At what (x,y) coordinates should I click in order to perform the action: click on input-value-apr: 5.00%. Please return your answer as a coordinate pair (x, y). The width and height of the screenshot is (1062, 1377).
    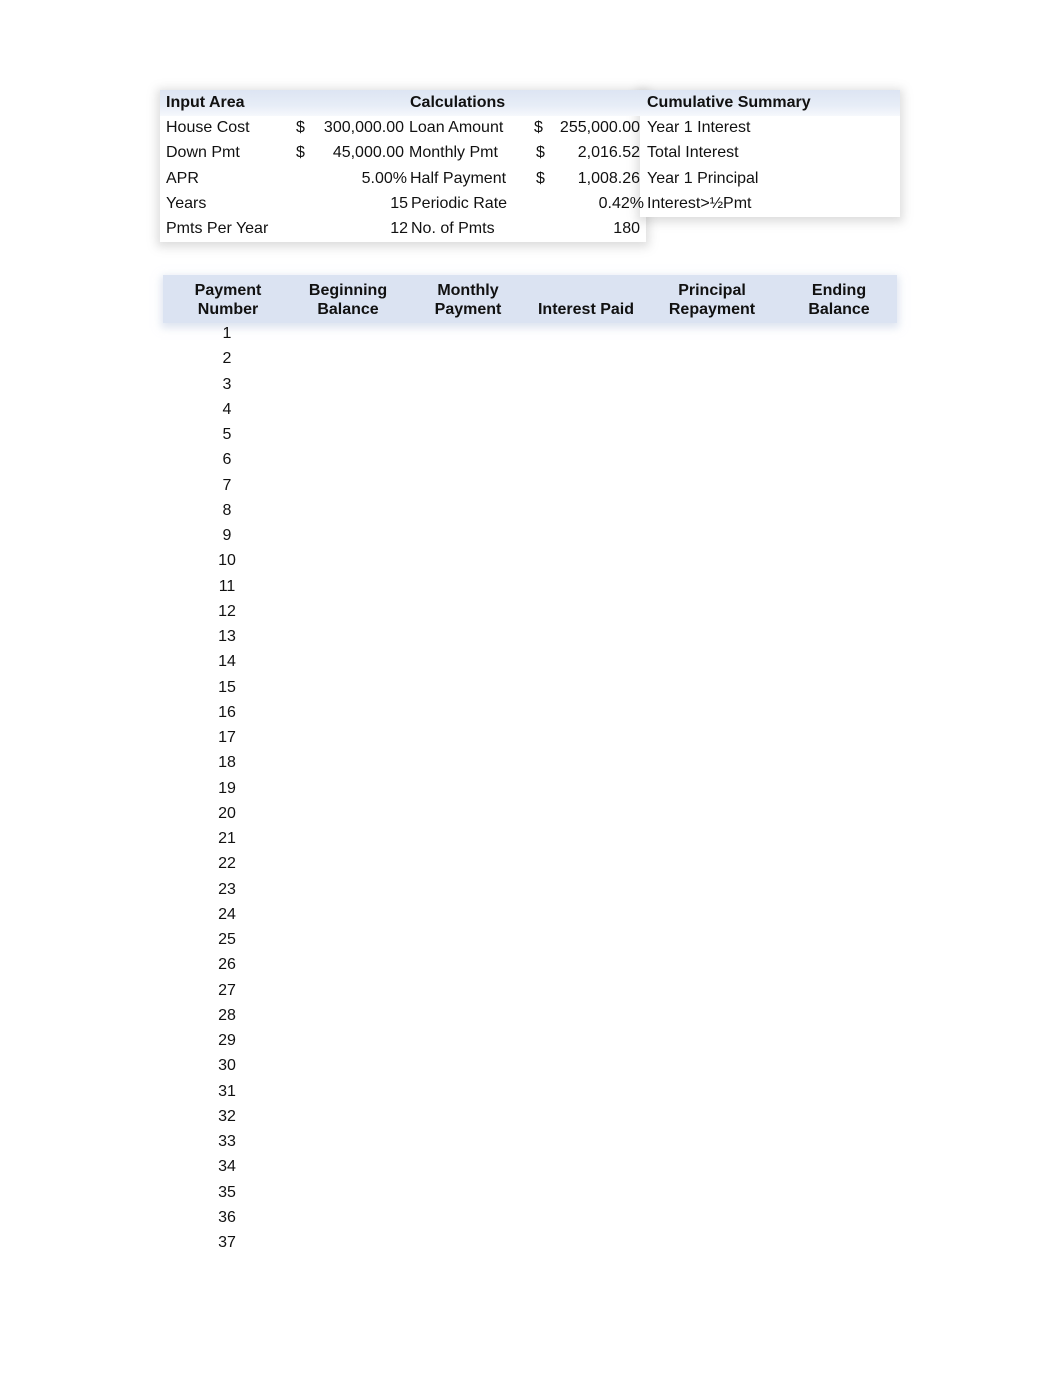
    Looking at the image, I should click on (353, 179).